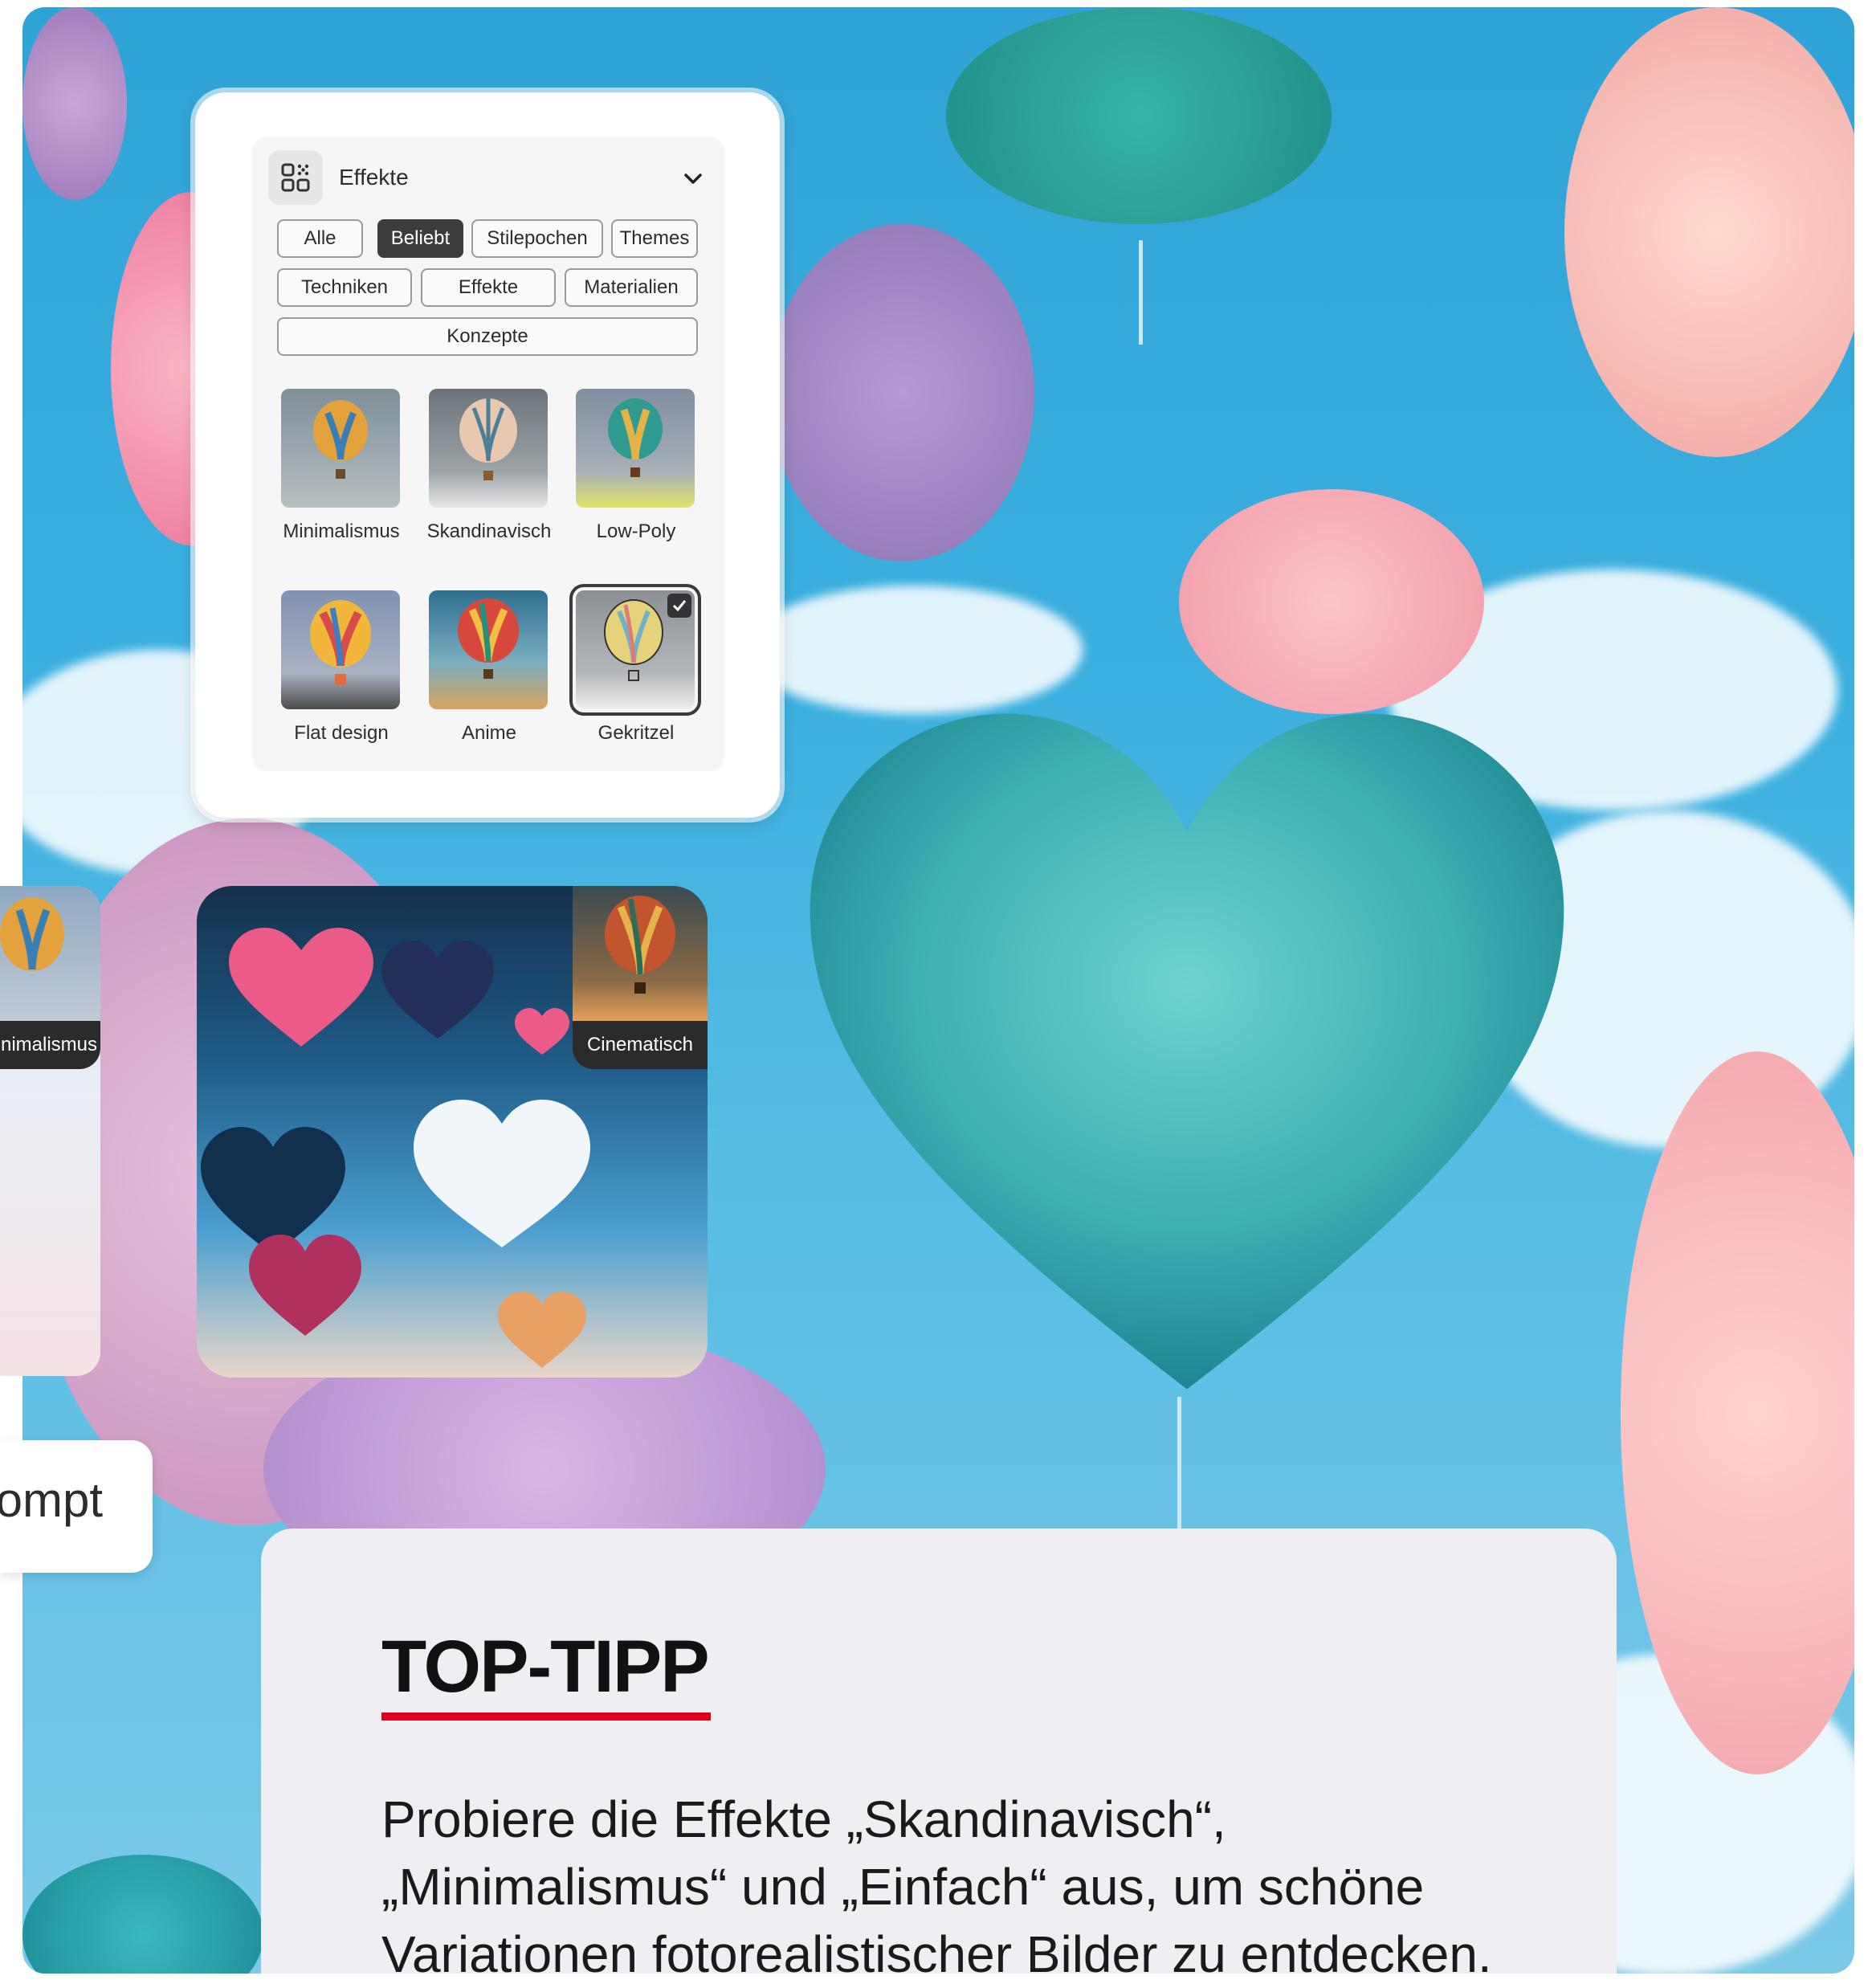 This screenshot has width=1872, height=1988. Describe the element at coordinates (295, 177) in the screenshot. I see `effects-icon` at that location.